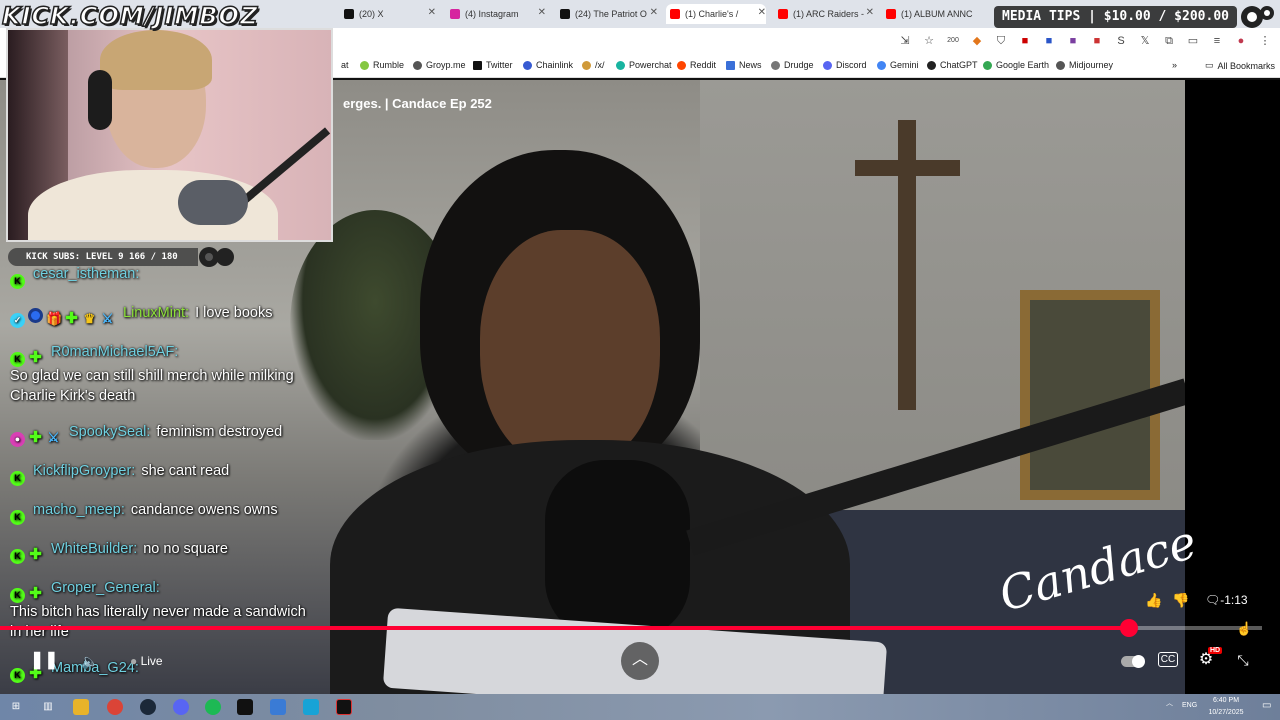 The width and height of the screenshot is (1280, 720). I want to click on chat-badges: K ✚, so click(28, 356).